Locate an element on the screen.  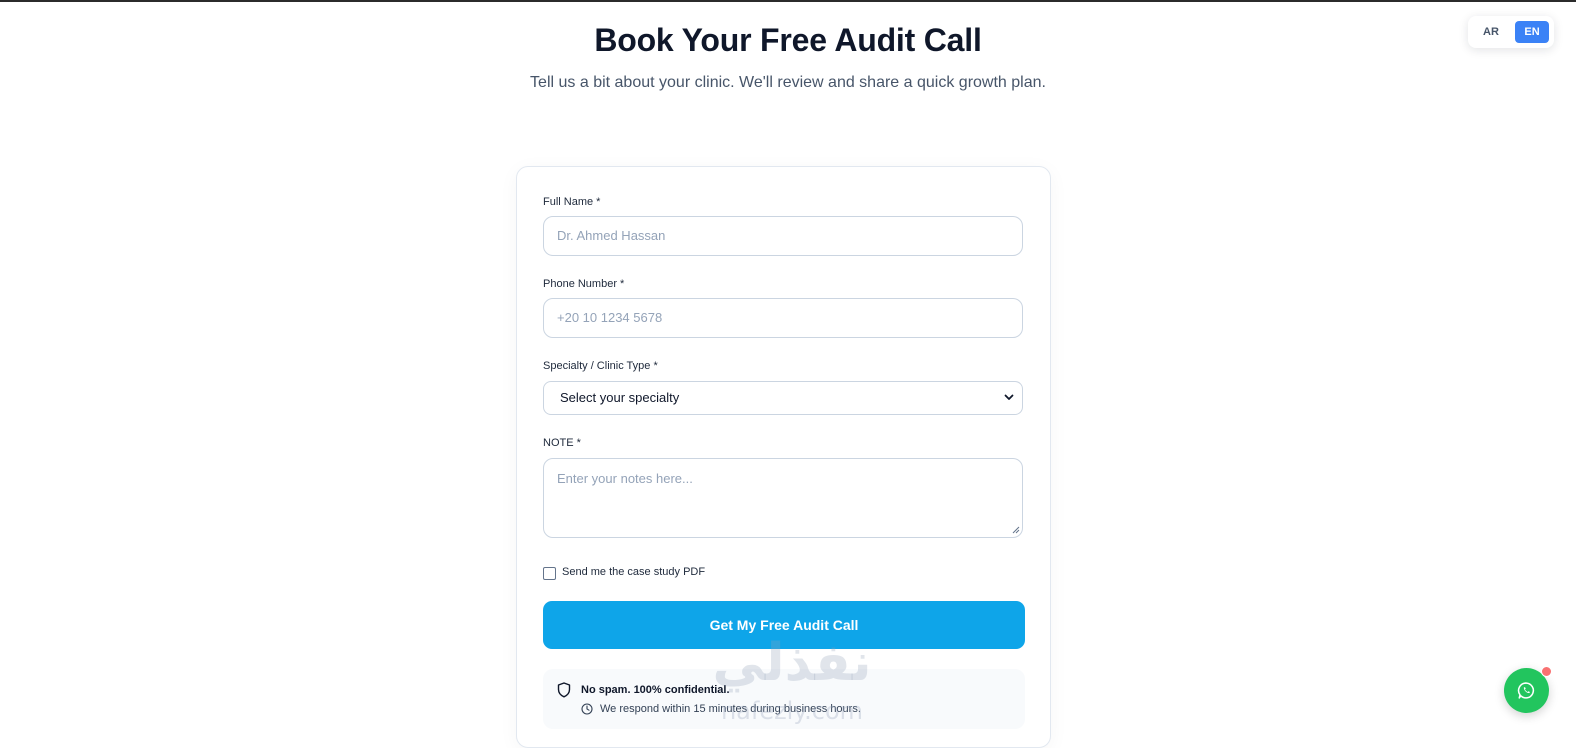
phone-label: Phone Number * is located at coordinates (584, 284).